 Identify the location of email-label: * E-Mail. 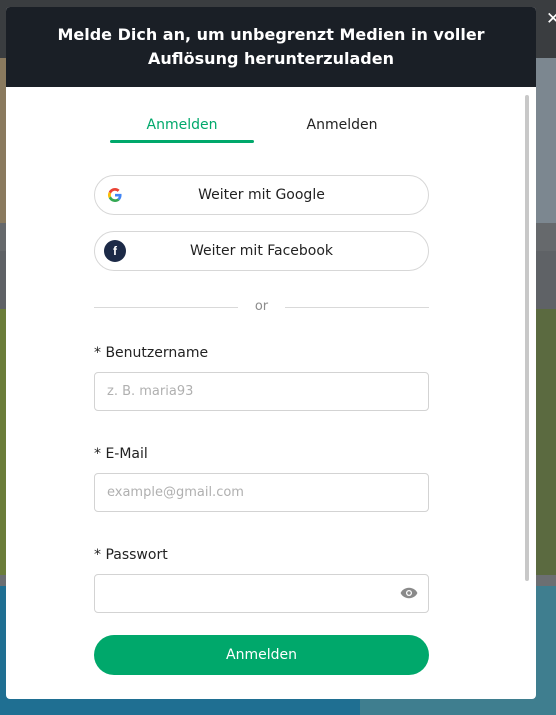
(121, 454).